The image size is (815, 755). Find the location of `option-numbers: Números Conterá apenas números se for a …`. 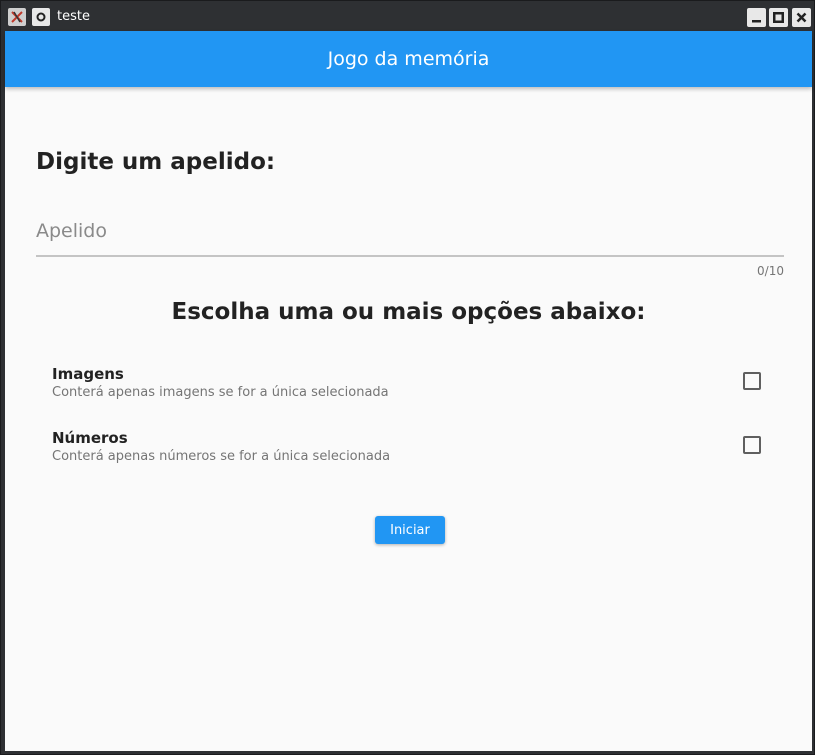

option-numbers: Números Conterá apenas números se for a … is located at coordinates (410, 445).